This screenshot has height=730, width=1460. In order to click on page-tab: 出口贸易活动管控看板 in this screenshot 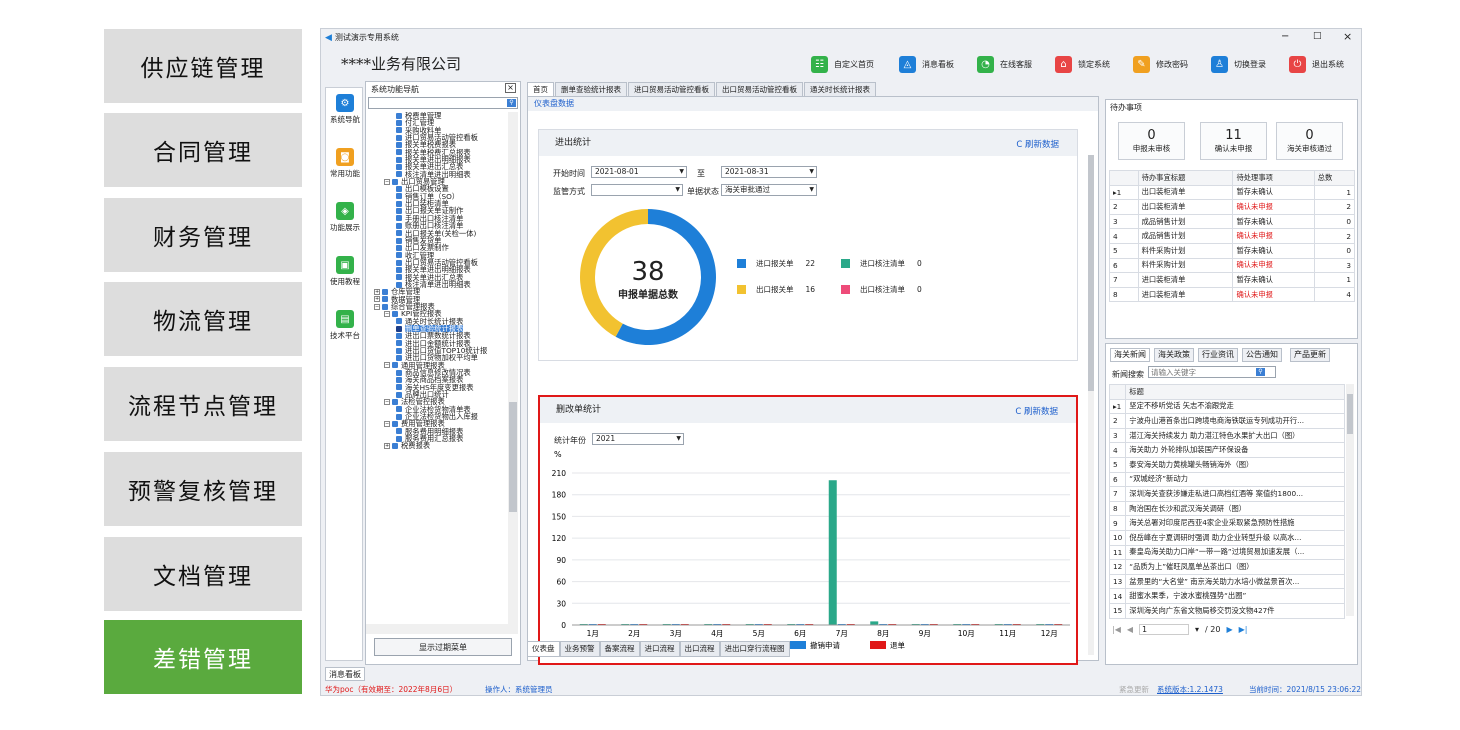, I will do `click(759, 89)`.